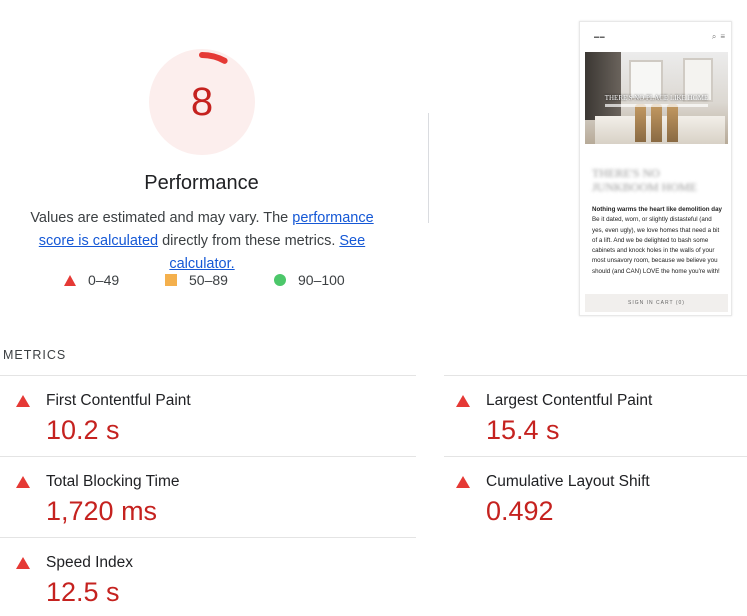 This screenshot has width=747, height=616. Describe the element at coordinates (201, 183) in the screenshot. I see `performance-title: Performance` at that location.